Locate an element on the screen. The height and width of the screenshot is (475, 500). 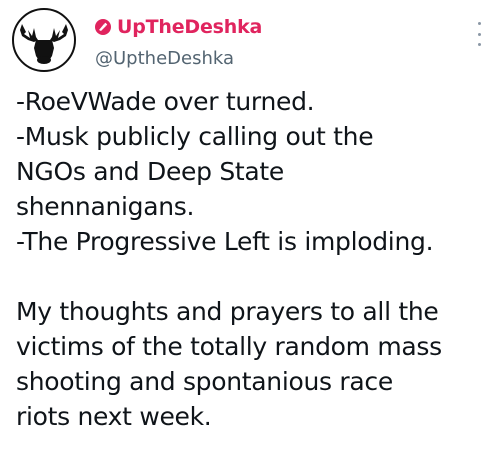
tweet-text-line: -Musk publicly calling out the is located at coordinates (195, 136).